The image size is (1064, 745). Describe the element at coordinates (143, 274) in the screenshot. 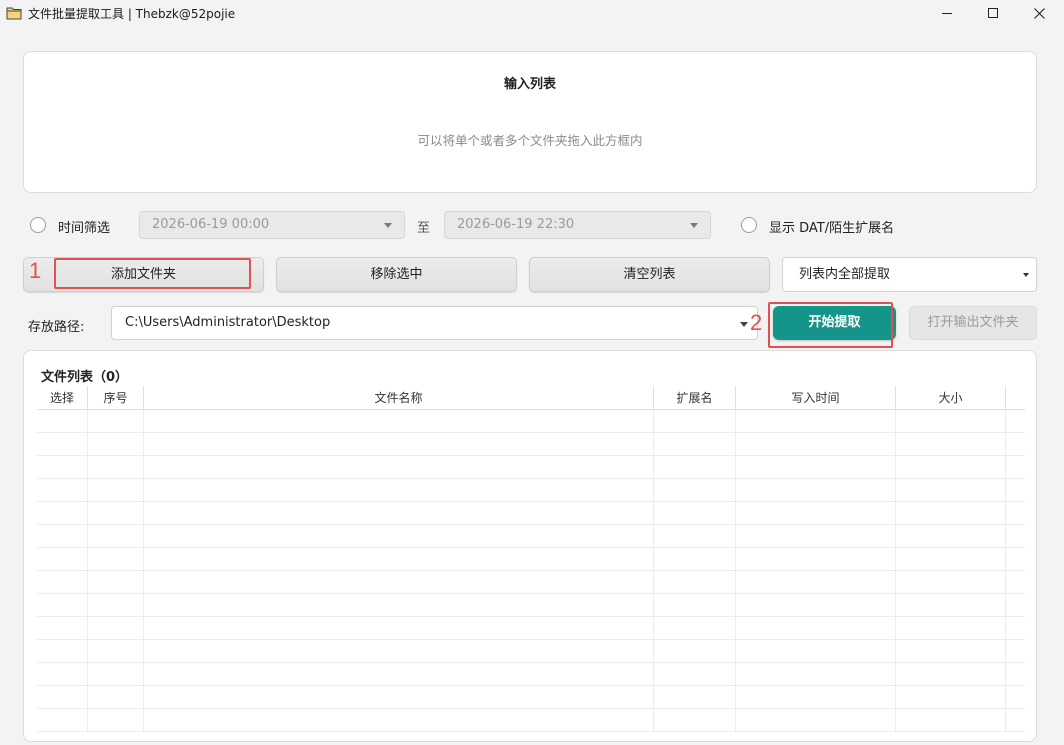

I see `add-folder-button: 添加文件夹` at that location.